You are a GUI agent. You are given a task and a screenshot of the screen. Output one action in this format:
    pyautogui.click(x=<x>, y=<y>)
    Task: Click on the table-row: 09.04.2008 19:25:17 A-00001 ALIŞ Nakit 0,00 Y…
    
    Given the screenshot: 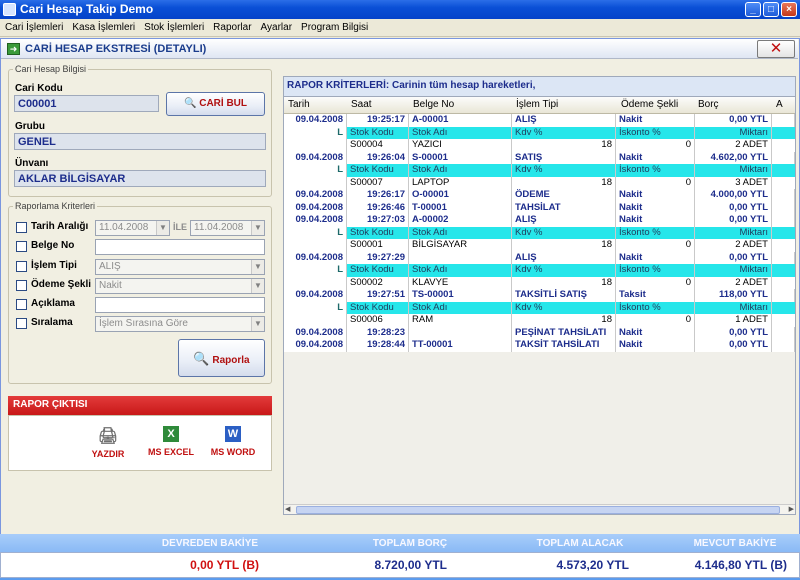 What is the action you would take?
    pyautogui.click(x=539, y=120)
    